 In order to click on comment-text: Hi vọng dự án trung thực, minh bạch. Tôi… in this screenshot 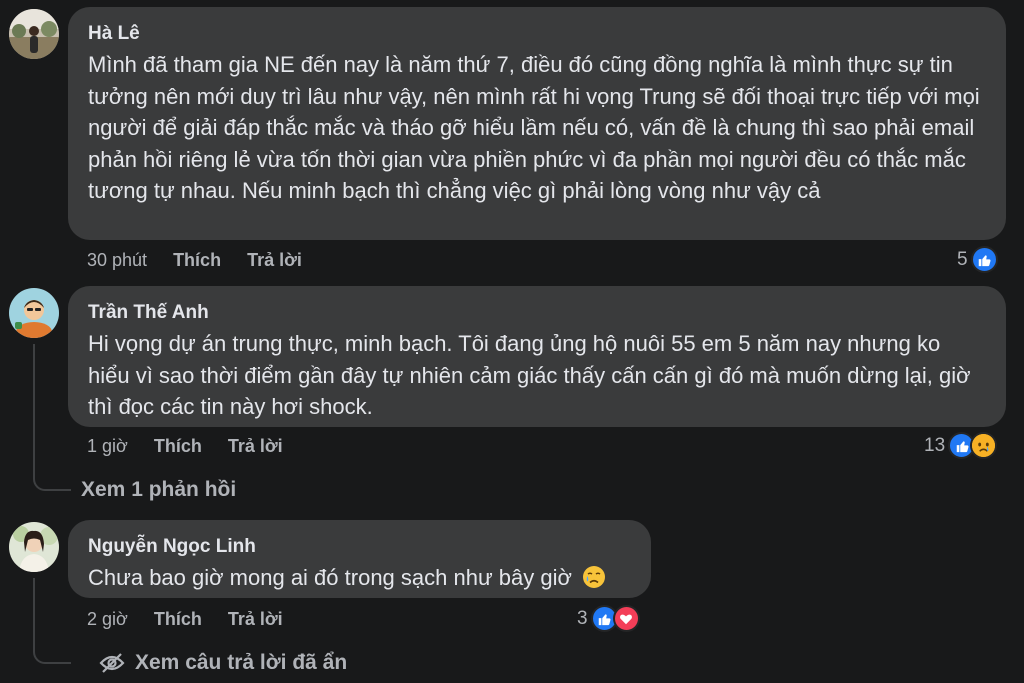, I will do `click(529, 375)`.